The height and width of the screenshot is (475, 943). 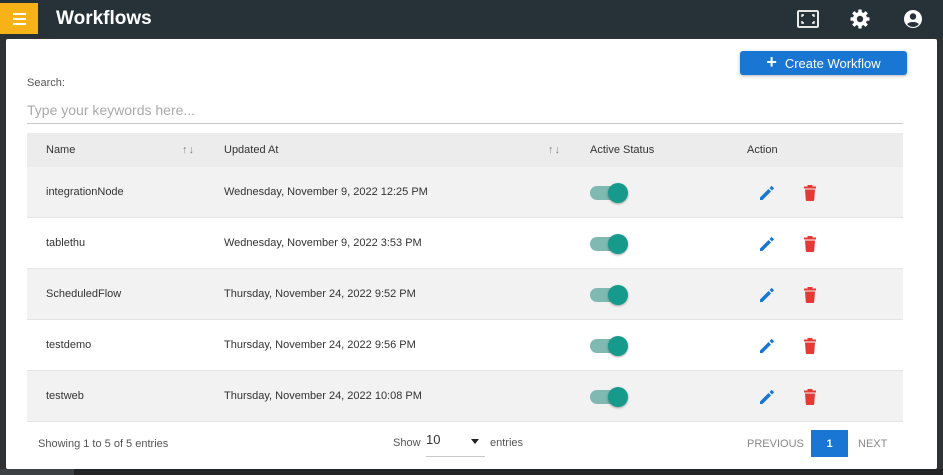 What do you see at coordinates (762, 150) in the screenshot?
I see `column-header-action: Action` at bounding box center [762, 150].